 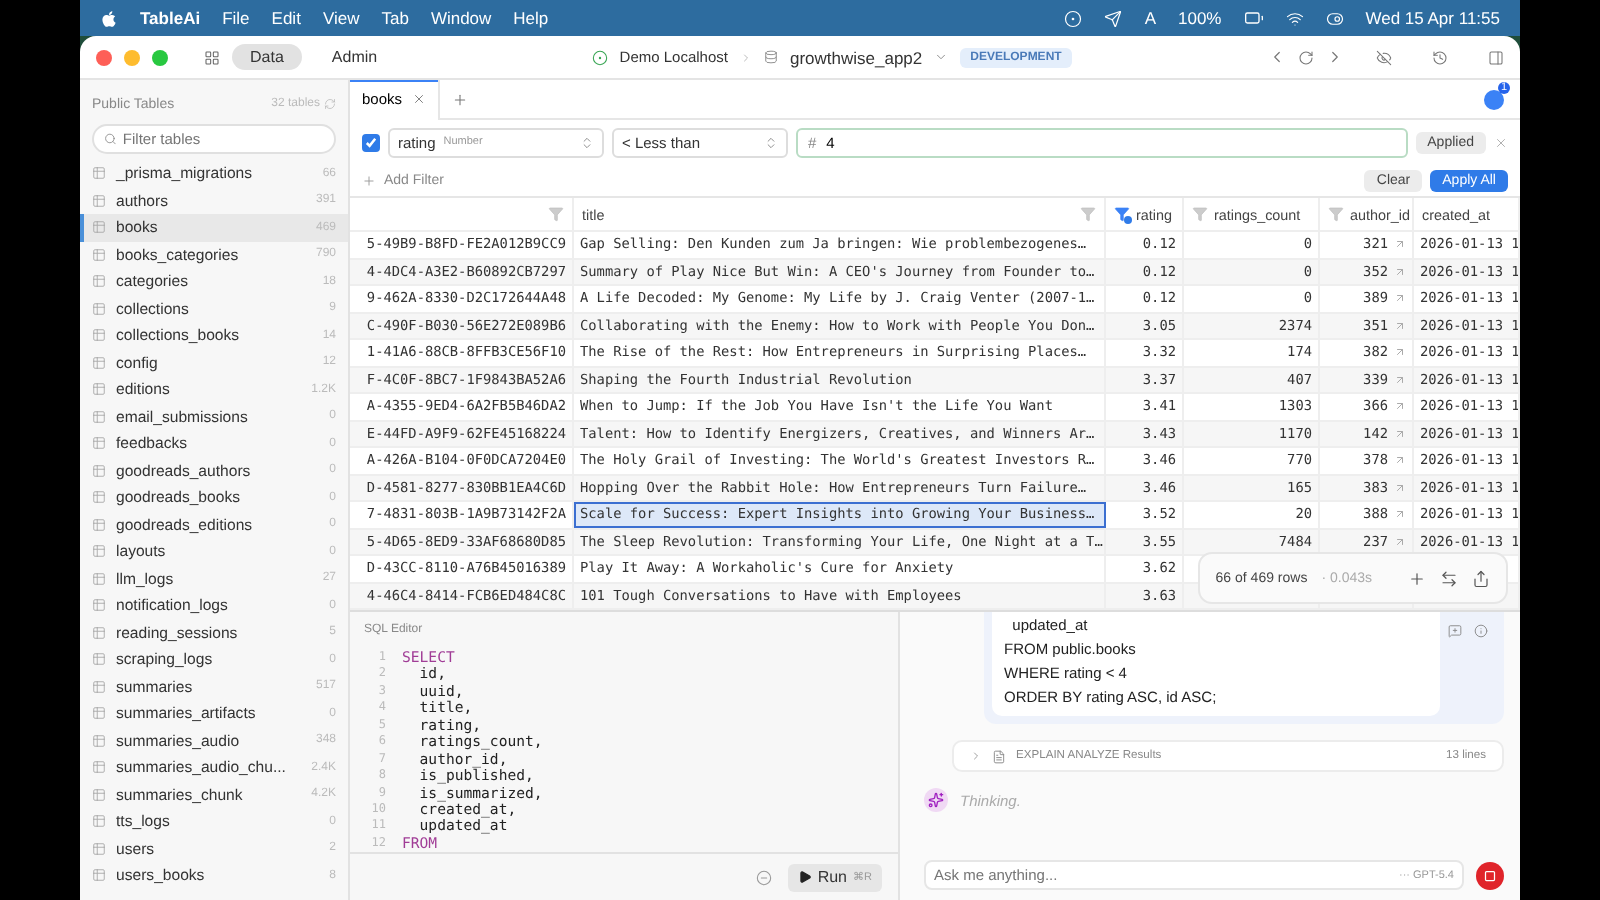 What do you see at coordinates (763, 877) in the screenshot?
I see `minus-circle-icon` at bounding box center [763, 877].